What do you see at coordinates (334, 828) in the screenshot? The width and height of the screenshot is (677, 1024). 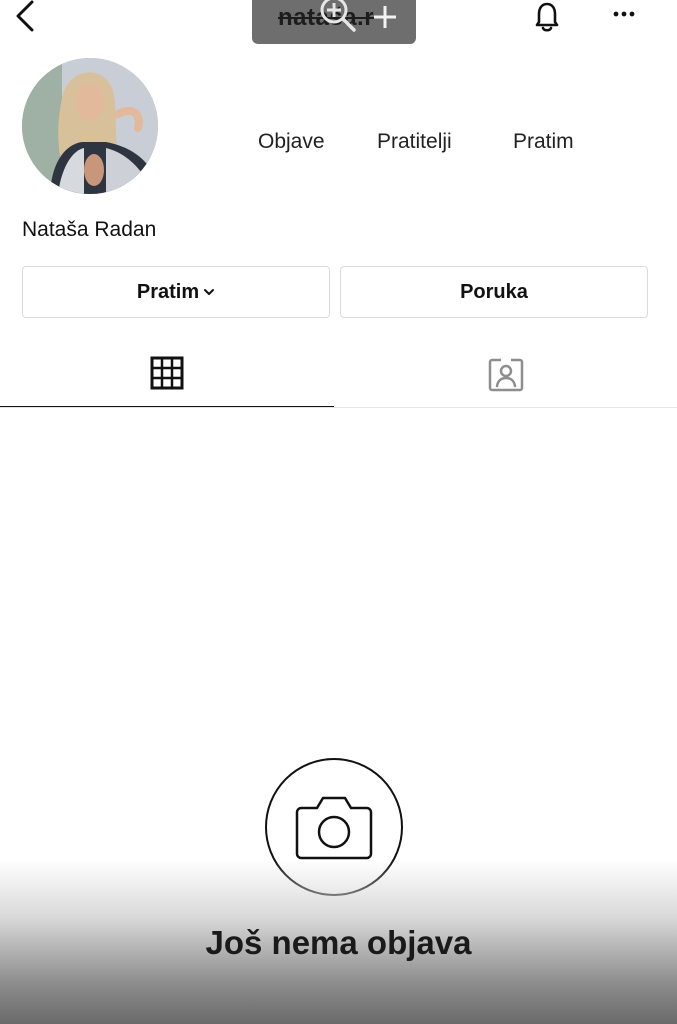 I see `camera-icon` at bounding box center [334, 828].